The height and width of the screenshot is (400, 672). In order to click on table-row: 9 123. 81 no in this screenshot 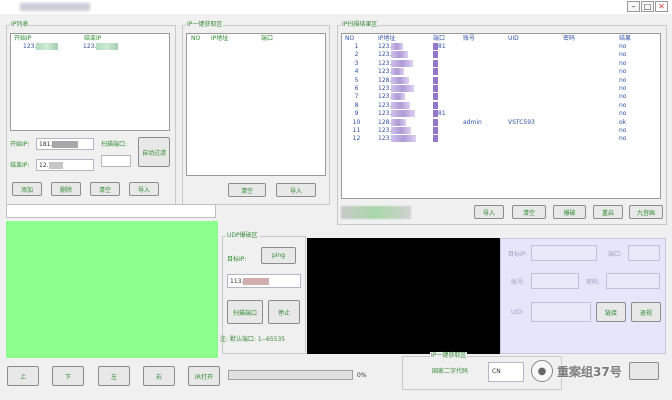, I will do `click(501, 114)`.